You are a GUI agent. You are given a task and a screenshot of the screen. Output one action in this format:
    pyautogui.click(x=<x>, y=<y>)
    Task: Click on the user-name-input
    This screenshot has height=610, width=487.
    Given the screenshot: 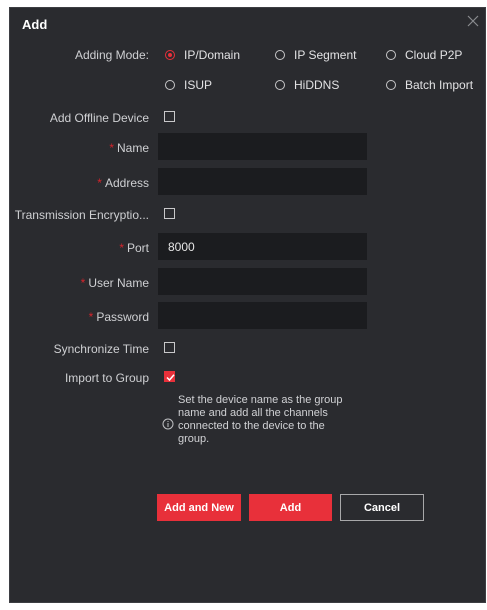 What is the action you would take?
    pyautogui.click(x=262, y=281)
    